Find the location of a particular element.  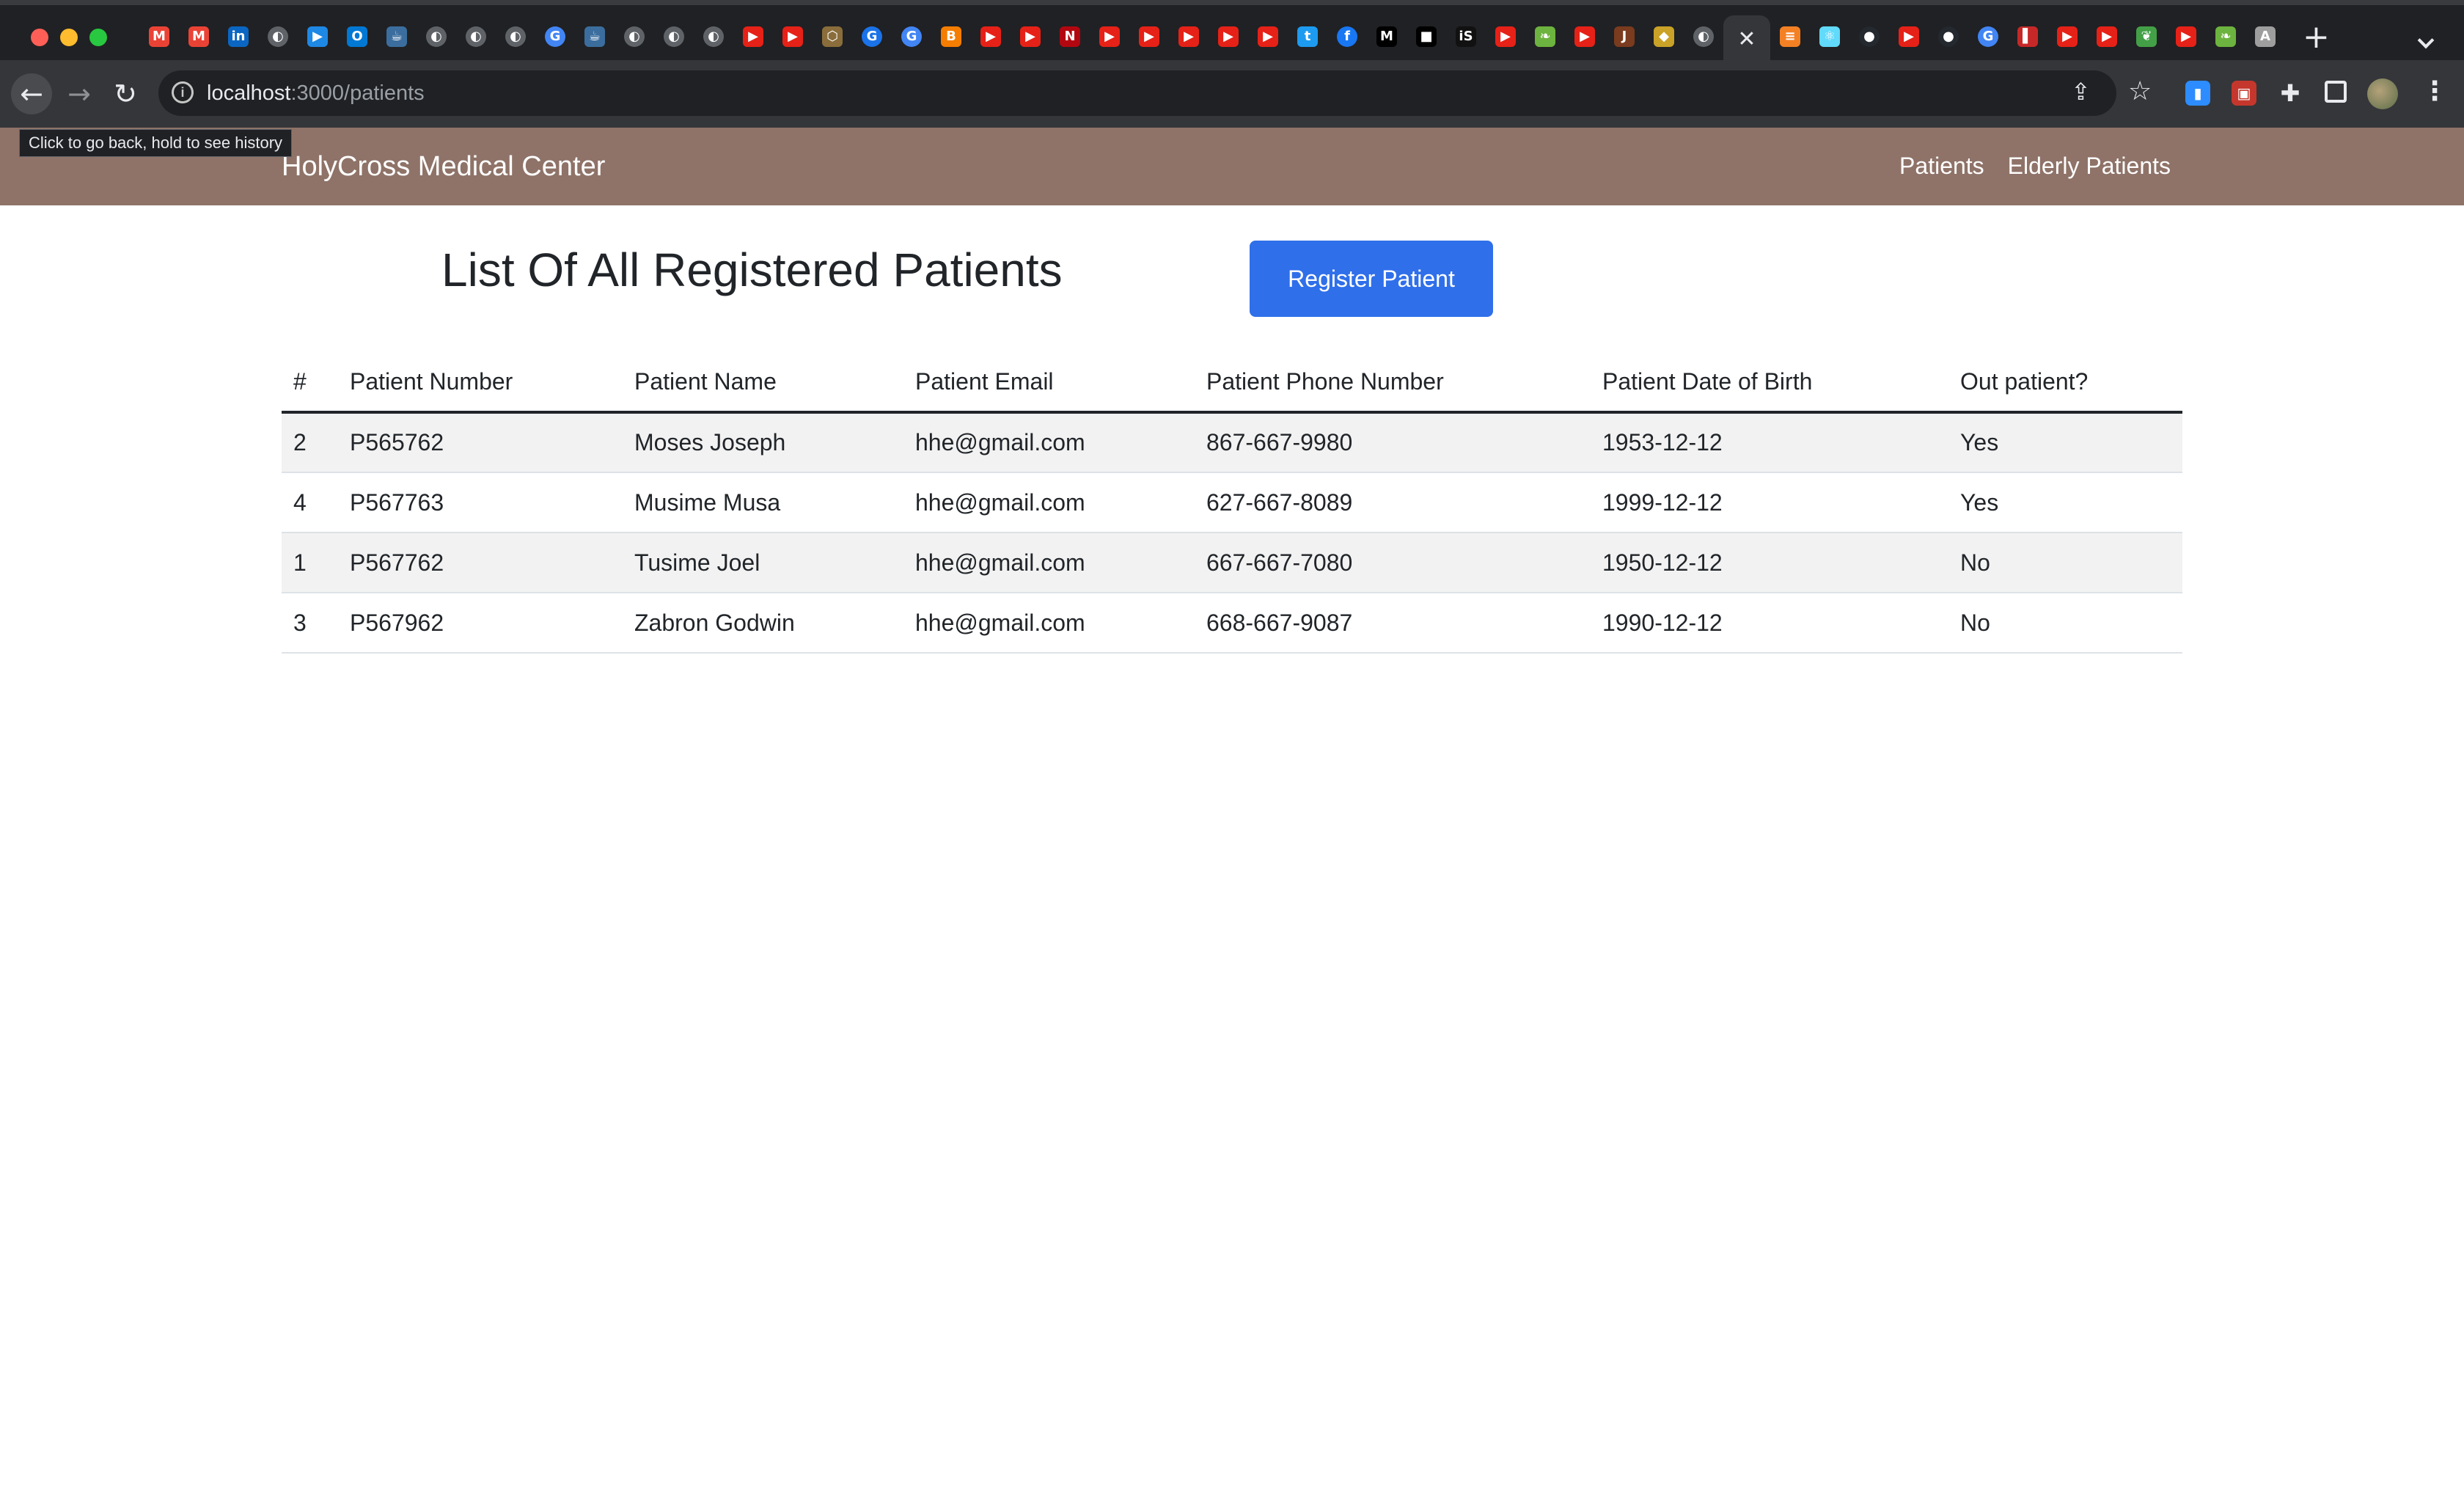

cell-out-patient: No is located at coordinates (2065, 563).